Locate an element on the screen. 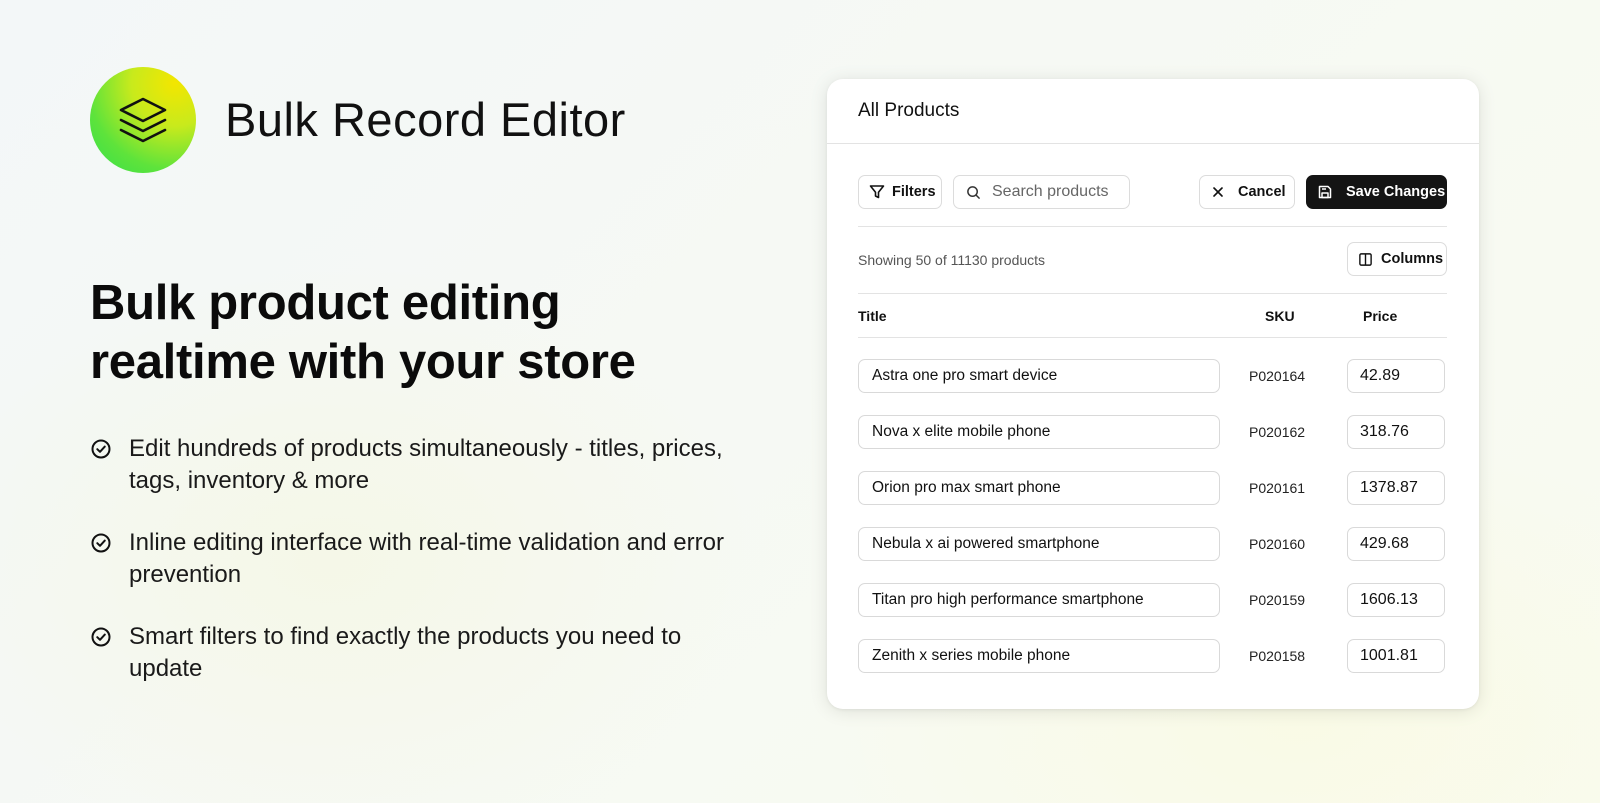 The height and width of the screenshot is (803, 1600). product-count-text: Showing 50 of 11130 products is located at coordinates (952, 260).